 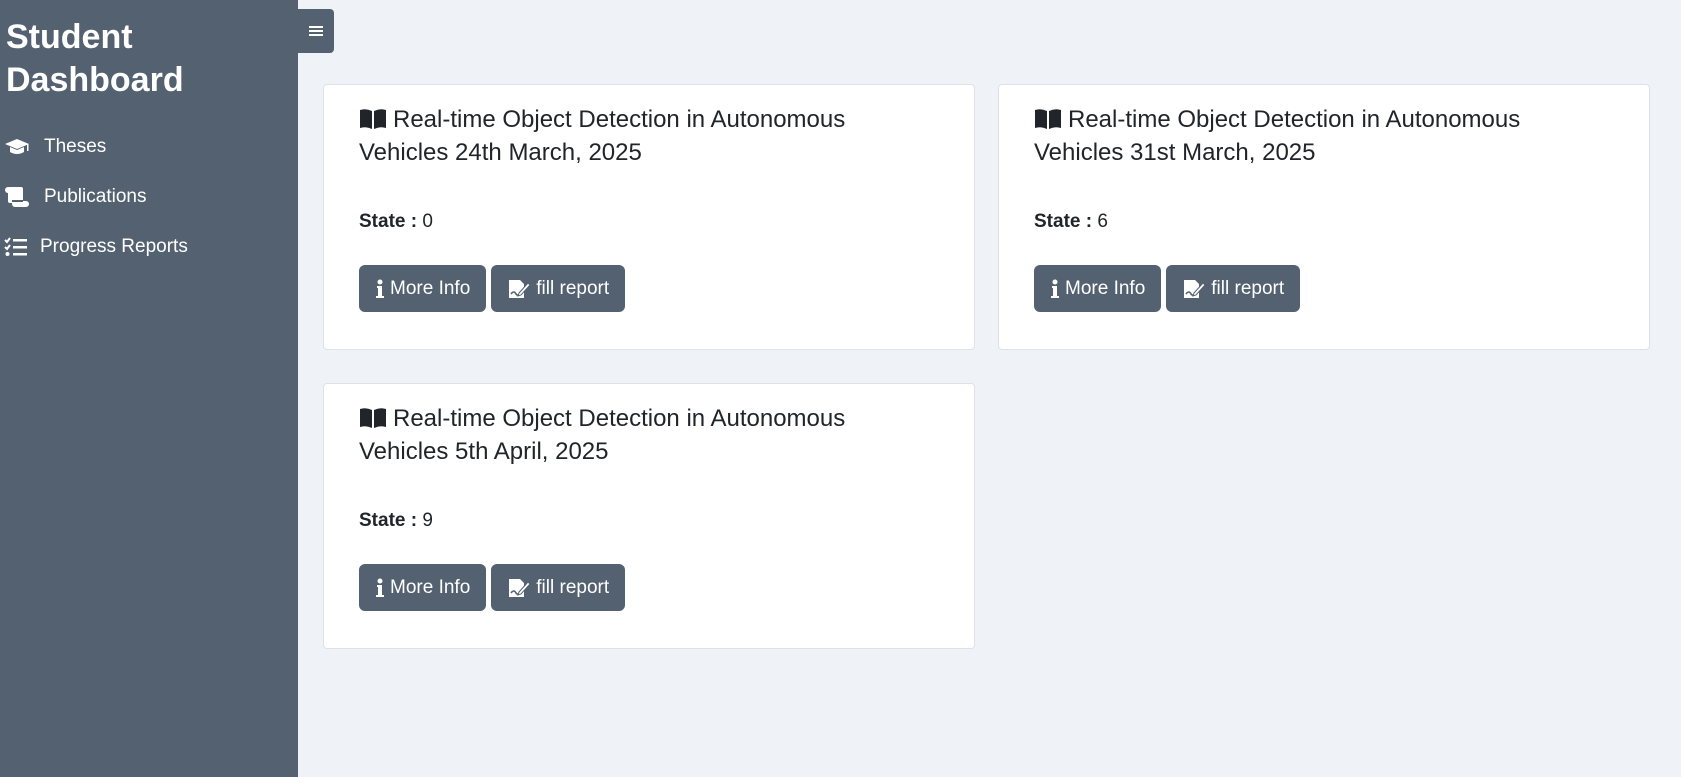 I want to click on list-check-icon, so click(x=18, y=247).